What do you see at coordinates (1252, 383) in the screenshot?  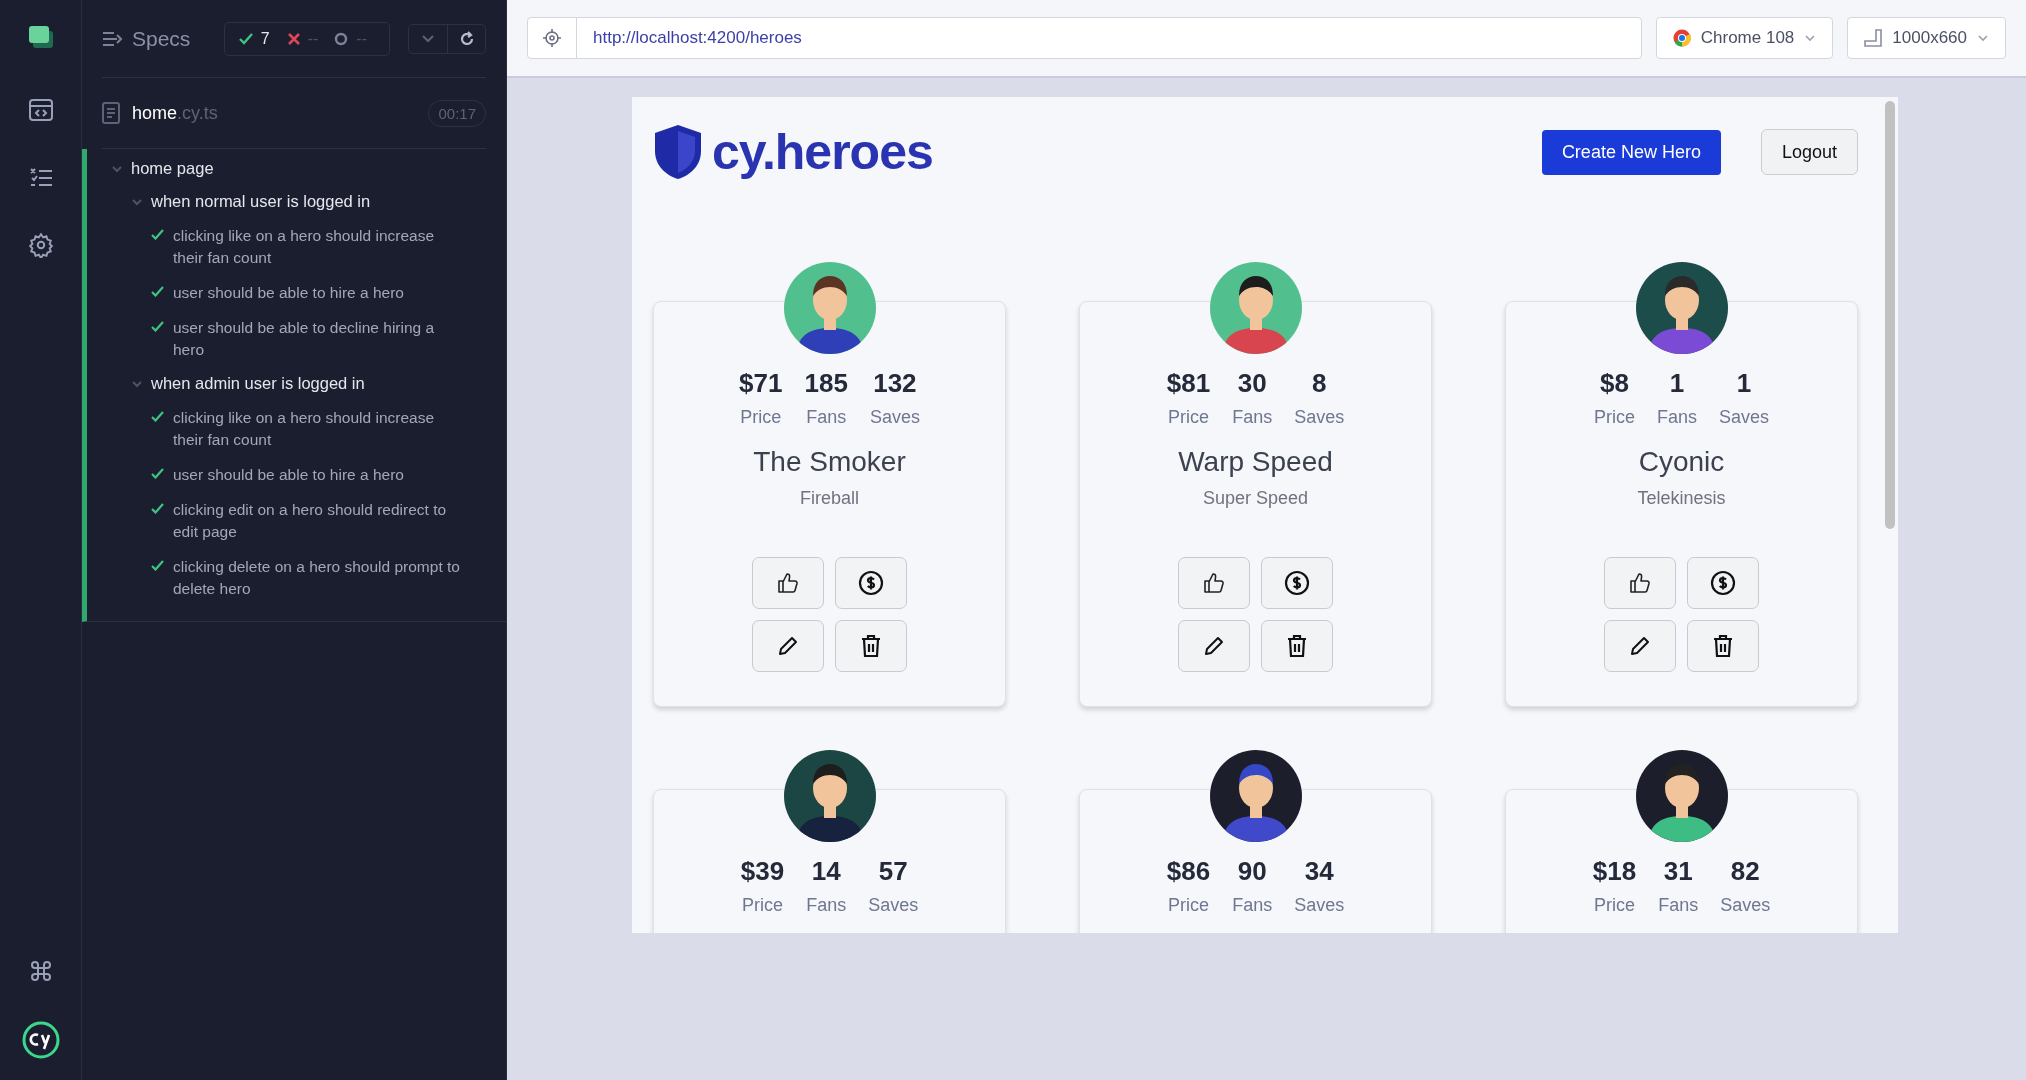 I see `stat-value: 30` at bounding box center [1252, 383].